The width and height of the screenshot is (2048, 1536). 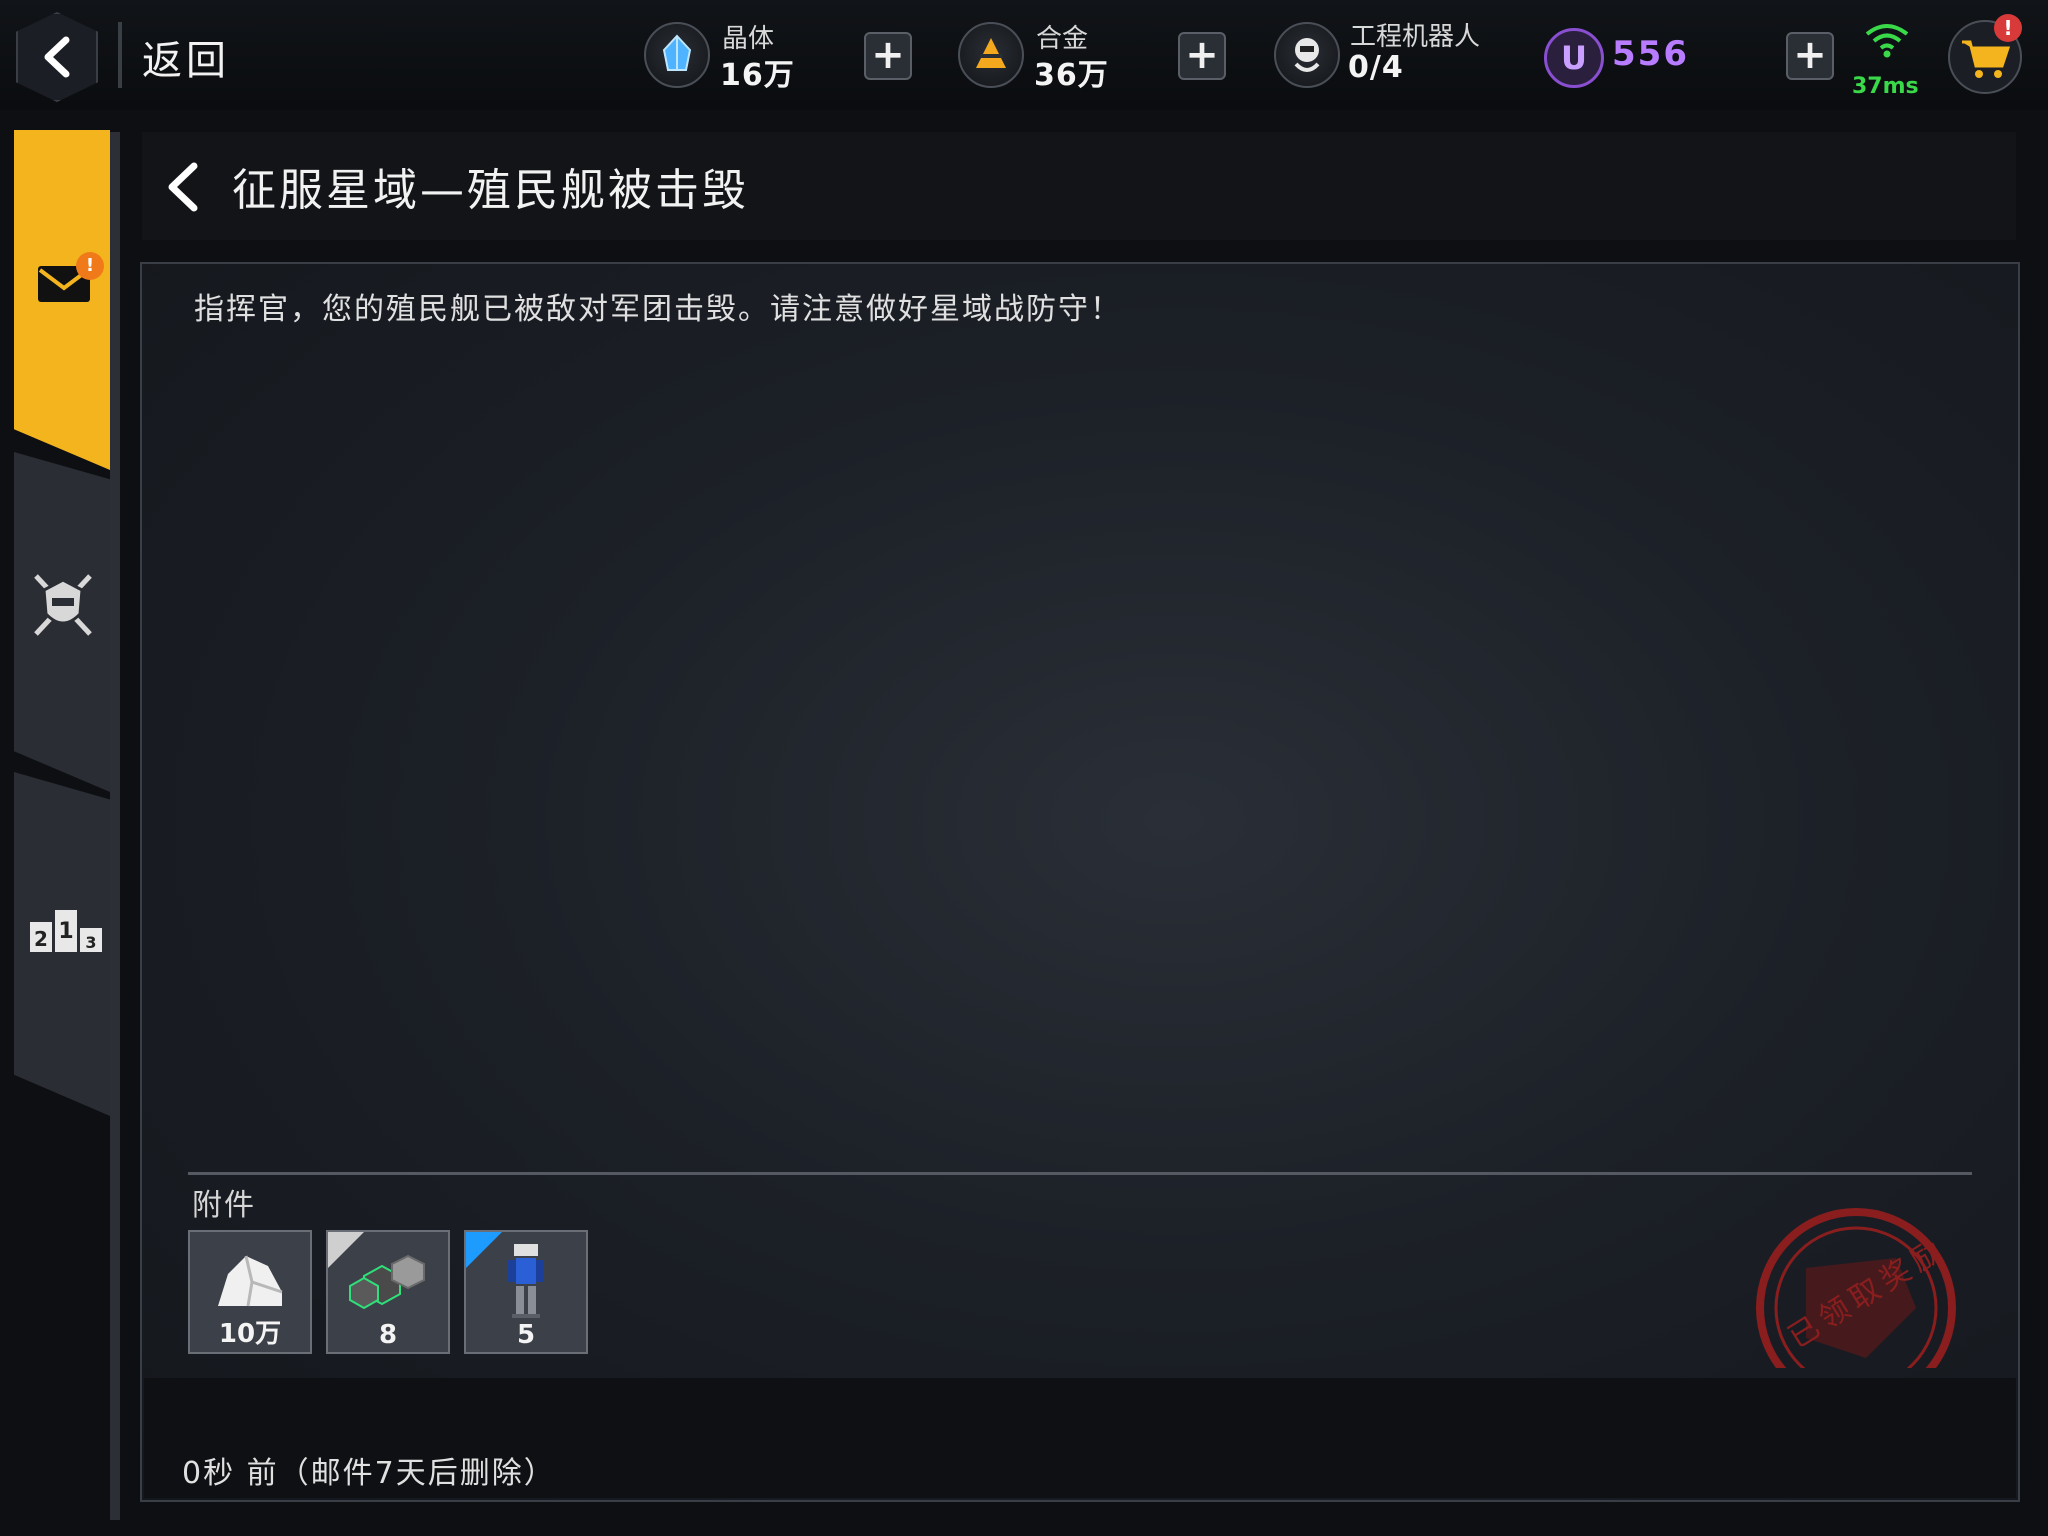 I want to click on ping-readout: 37ms, so click(x=1885, y=86).